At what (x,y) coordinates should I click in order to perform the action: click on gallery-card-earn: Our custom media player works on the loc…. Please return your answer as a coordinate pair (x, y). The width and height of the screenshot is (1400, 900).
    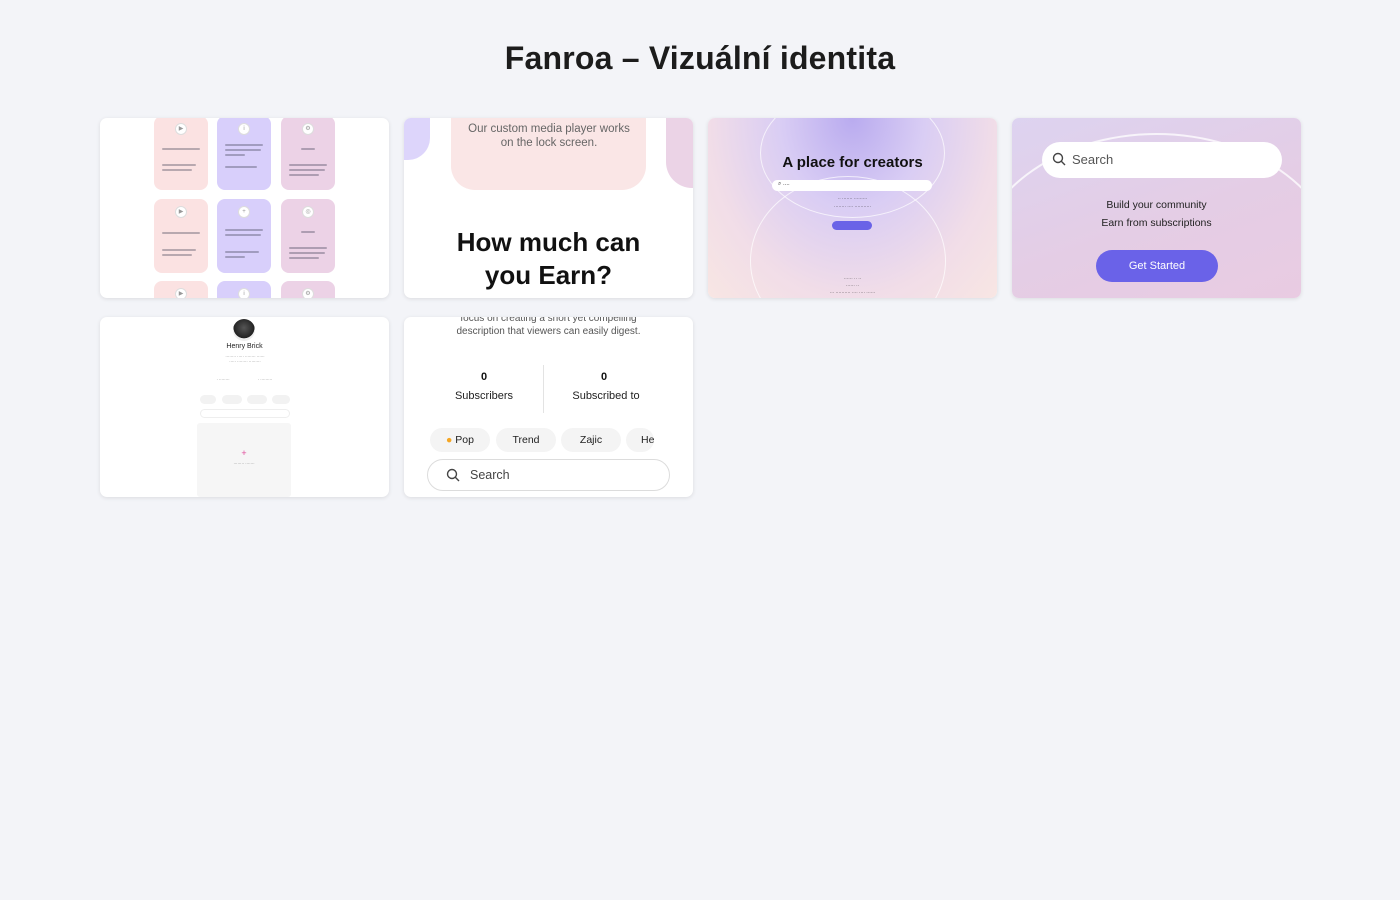
    Looking at the image, I should click on (548, 208).